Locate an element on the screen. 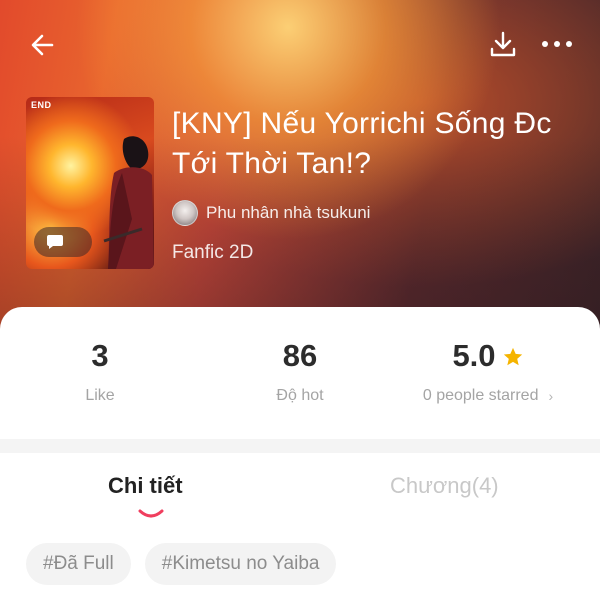 This screenshot has height=608, width=600. rating-label-row: 0 people starred › is located at coordinates (488, 396).